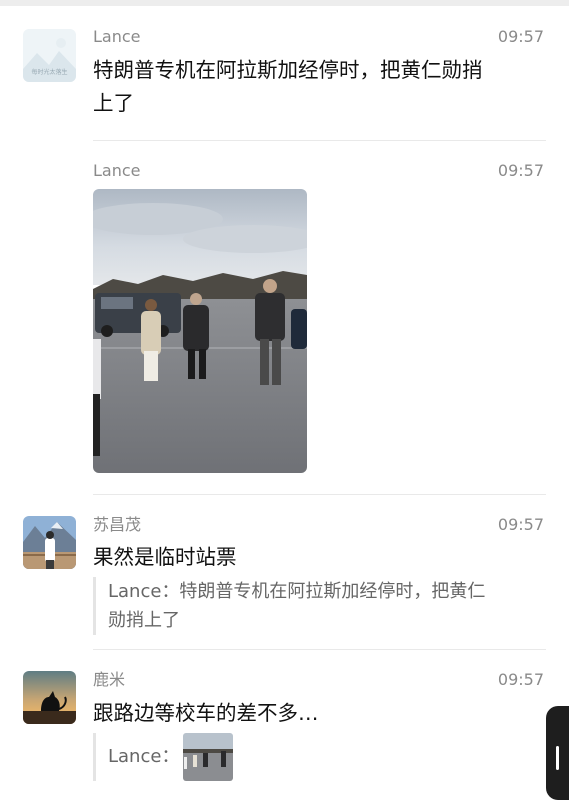 The height and width of the screenshot is (800, 569). What do you see at coordinates (200, 331) in the screenshot?
I see `photo-icon` at bounding box center [200, 331].